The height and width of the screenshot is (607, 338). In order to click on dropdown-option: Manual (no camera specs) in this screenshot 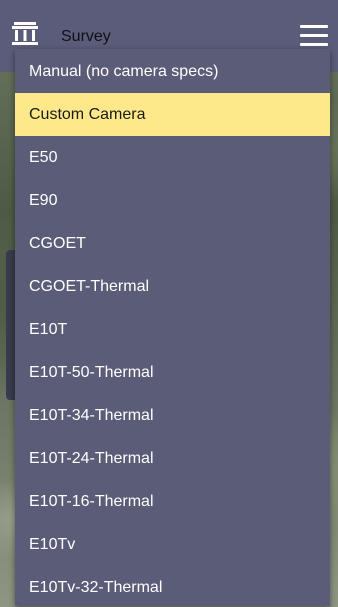, I will do `click(172, 71)`.